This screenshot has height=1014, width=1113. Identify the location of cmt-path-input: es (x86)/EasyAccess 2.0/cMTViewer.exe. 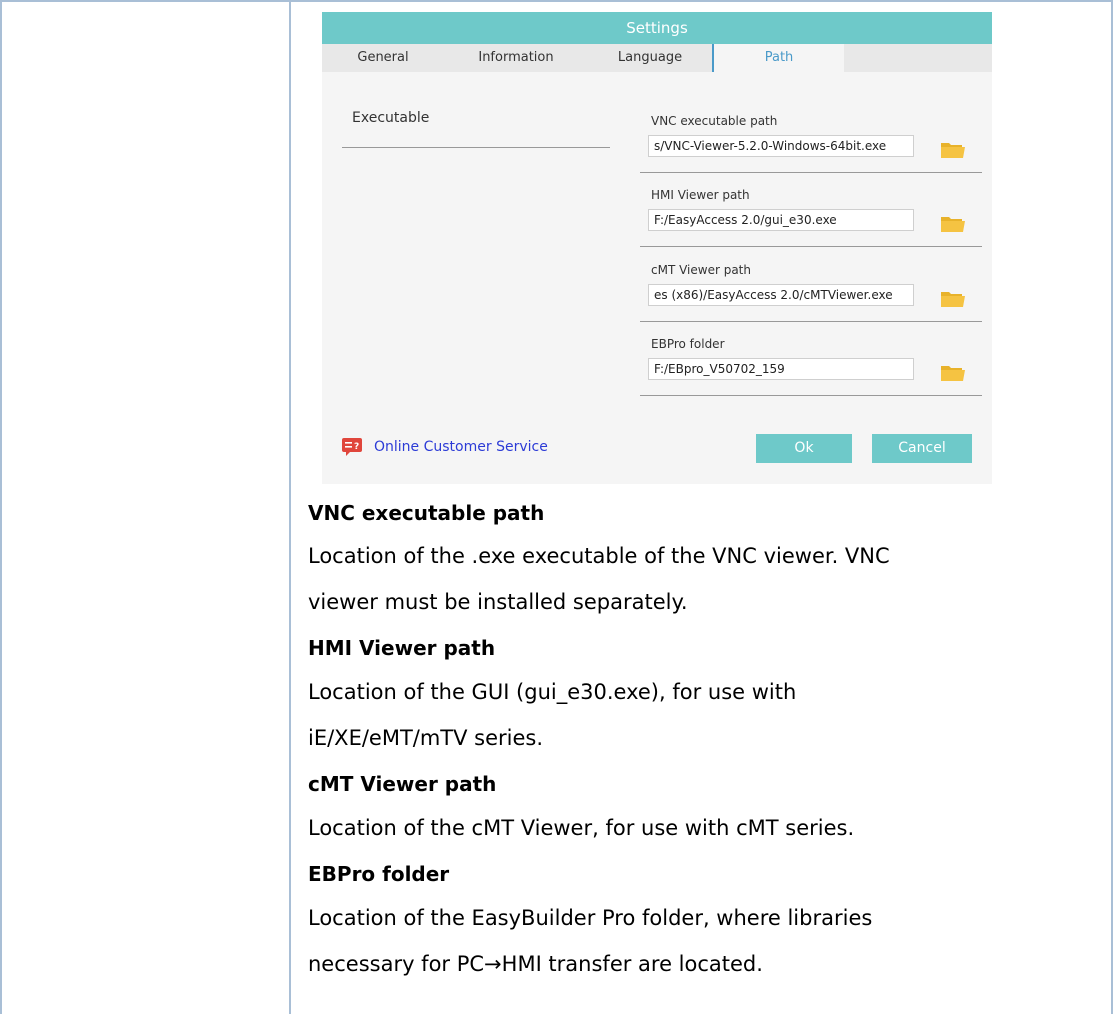
(781, 295).